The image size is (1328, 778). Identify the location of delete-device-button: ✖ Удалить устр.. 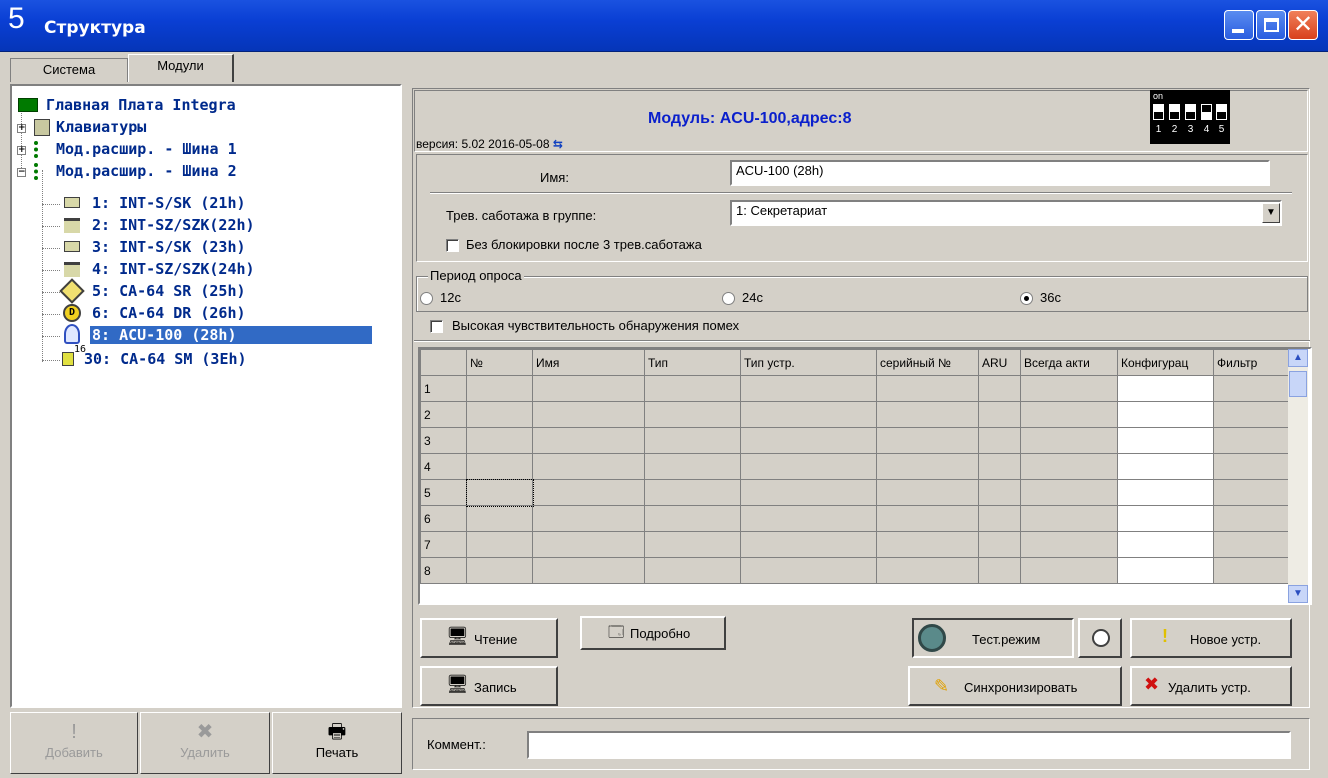
(1211, 686).